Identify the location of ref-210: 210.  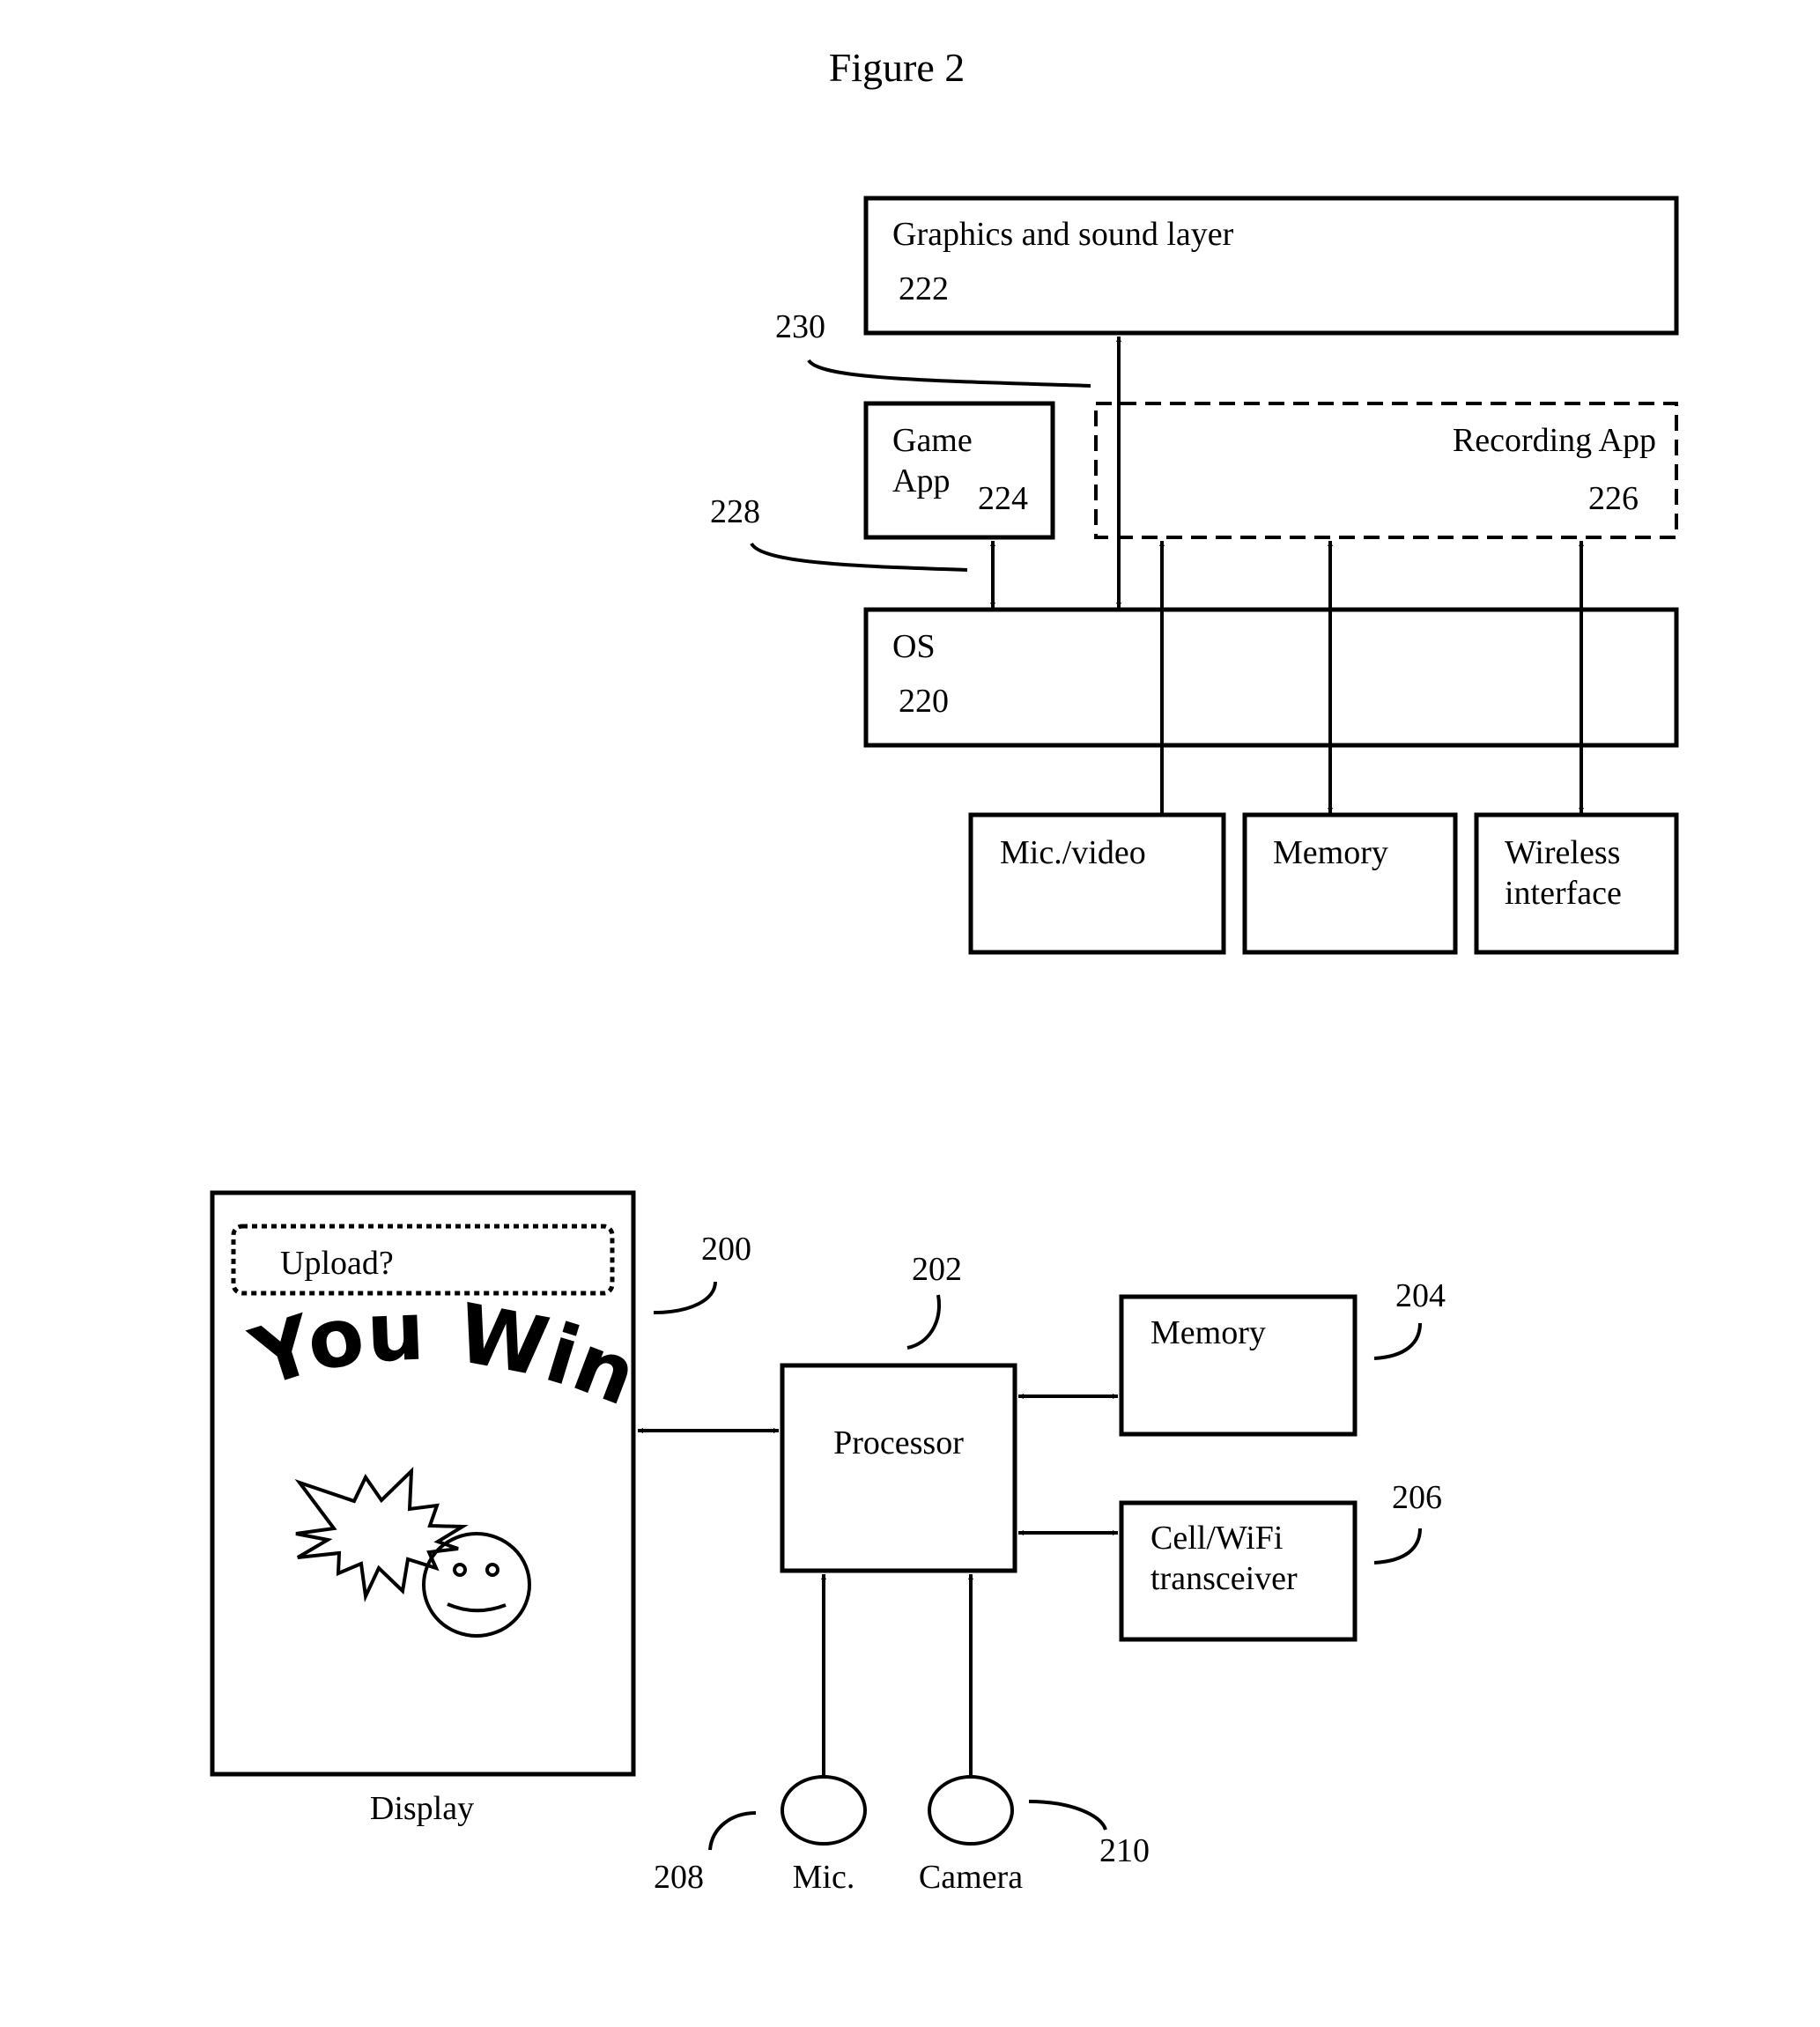
(1124, 1851).